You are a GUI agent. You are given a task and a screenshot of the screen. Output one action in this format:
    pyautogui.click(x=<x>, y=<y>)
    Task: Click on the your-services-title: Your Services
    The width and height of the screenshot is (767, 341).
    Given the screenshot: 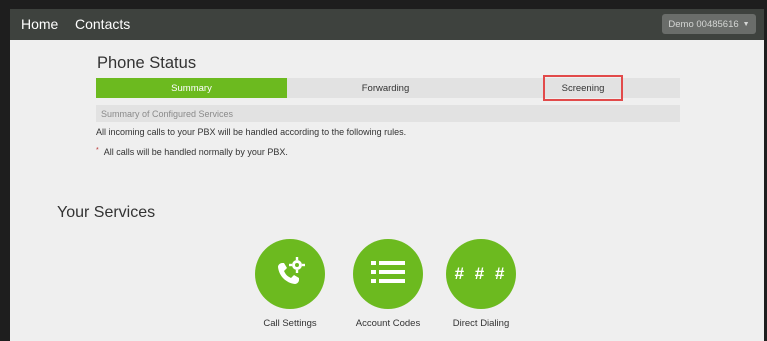 What is the action you would take?
    pyautogui.click(x=106, y=212)
    